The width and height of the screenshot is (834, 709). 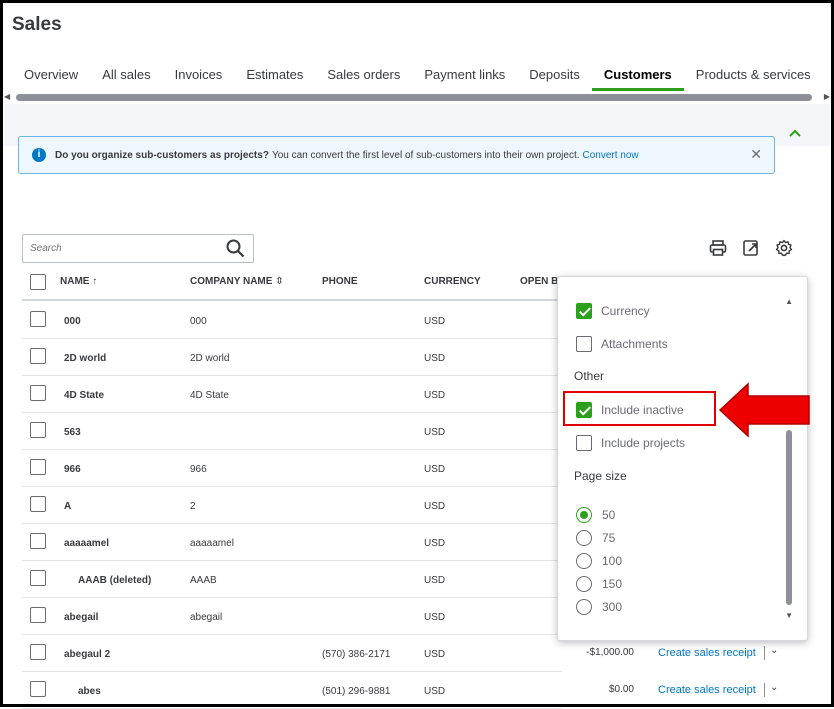 I want to click on table-row: 563 USD, so click(x=292, y=431).